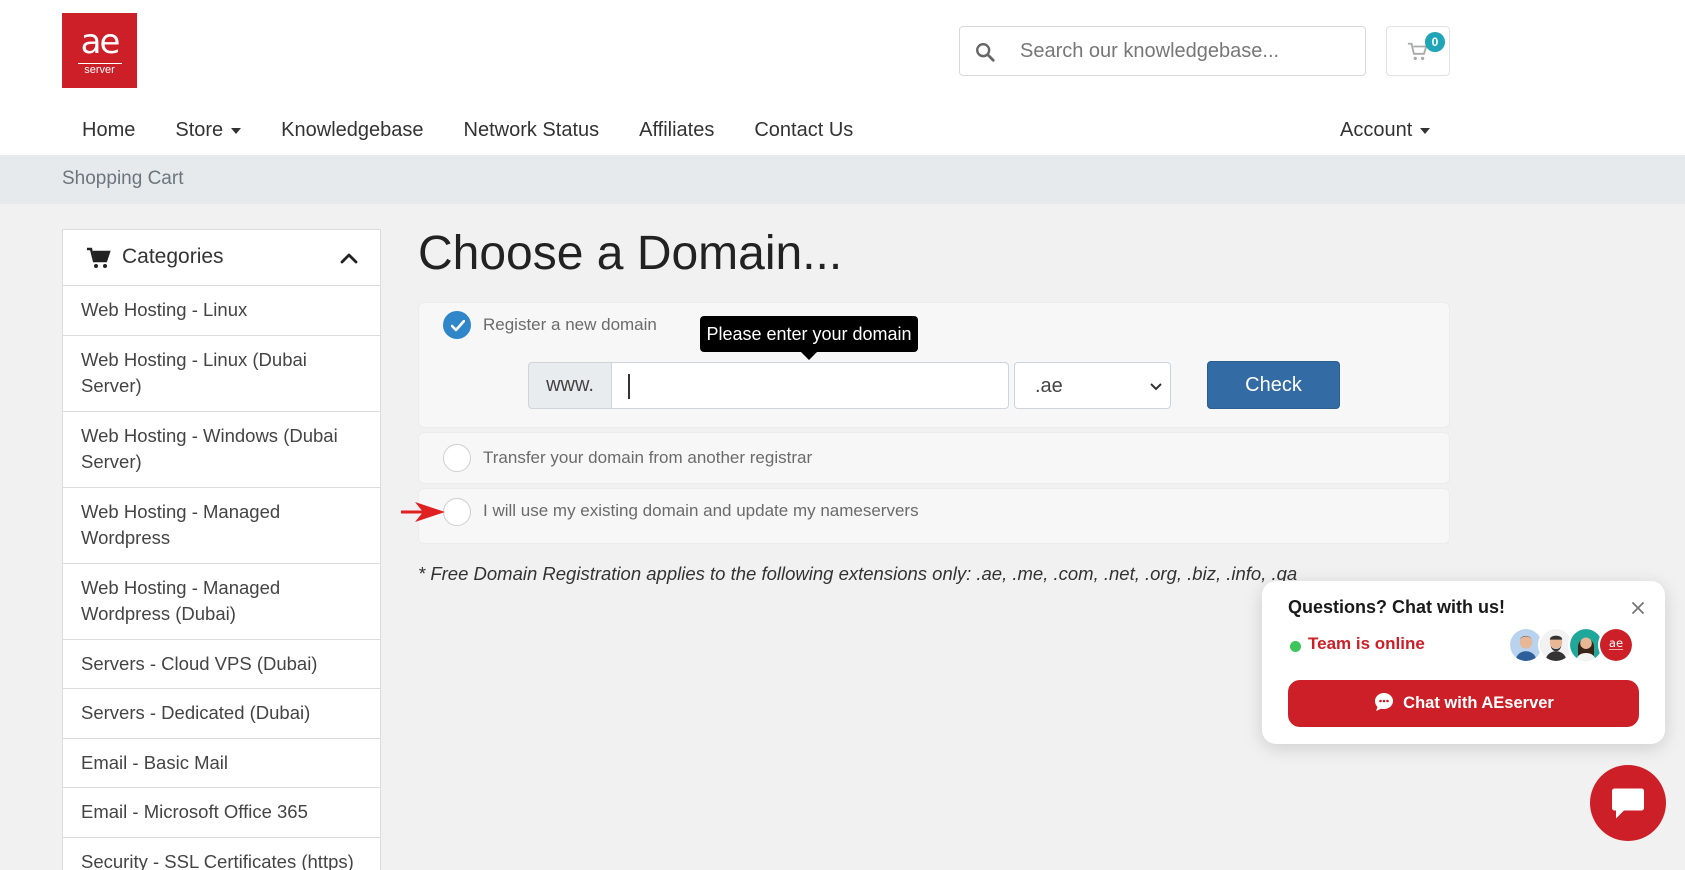 This screenshot has width=1685, height=870. What do you see at coordinates (221, 763) in the screenshot?
I see `sidebar-item-basic-mail: Email - Basic Mail` at bounding box center [221, 763].